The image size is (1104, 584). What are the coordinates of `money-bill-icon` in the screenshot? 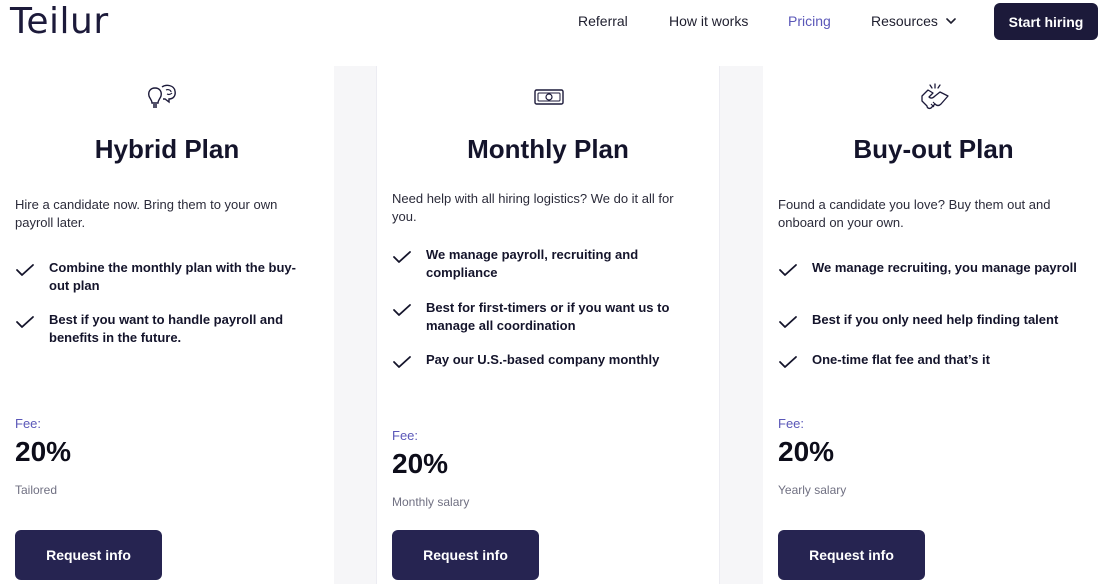 It's located at (549, 97).